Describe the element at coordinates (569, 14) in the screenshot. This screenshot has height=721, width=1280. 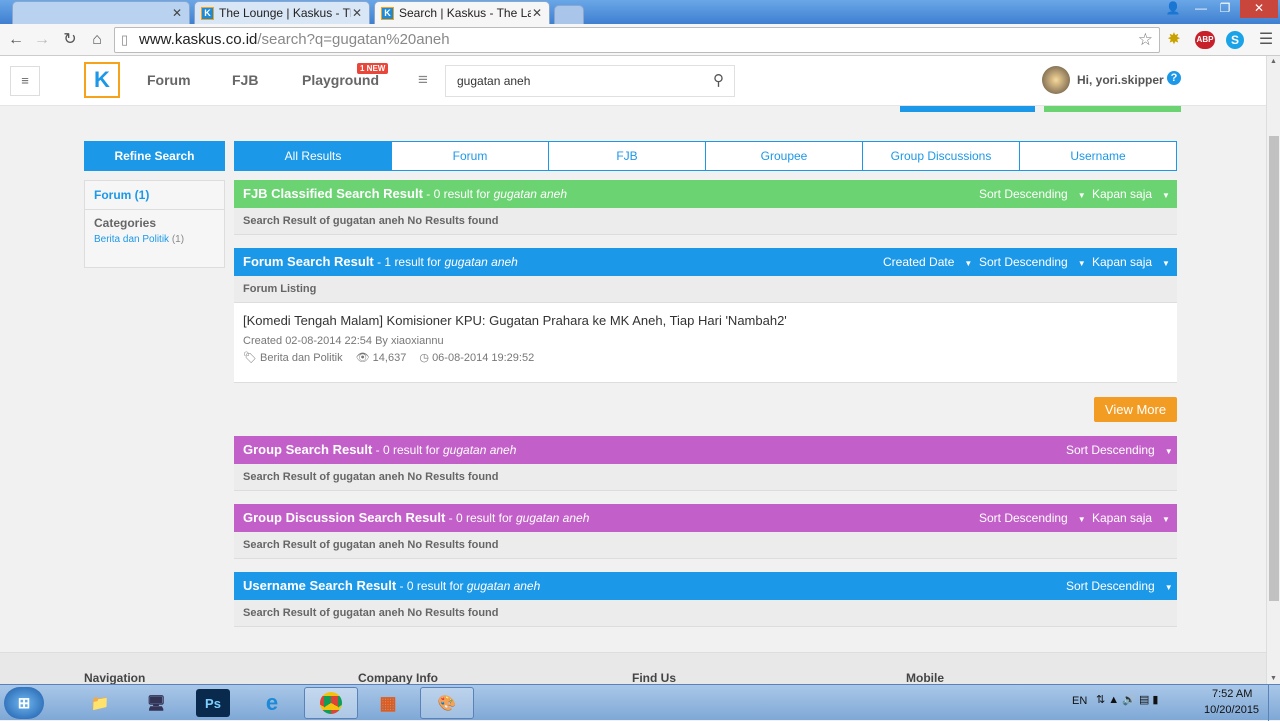
I see `new-tab-button` at that location.